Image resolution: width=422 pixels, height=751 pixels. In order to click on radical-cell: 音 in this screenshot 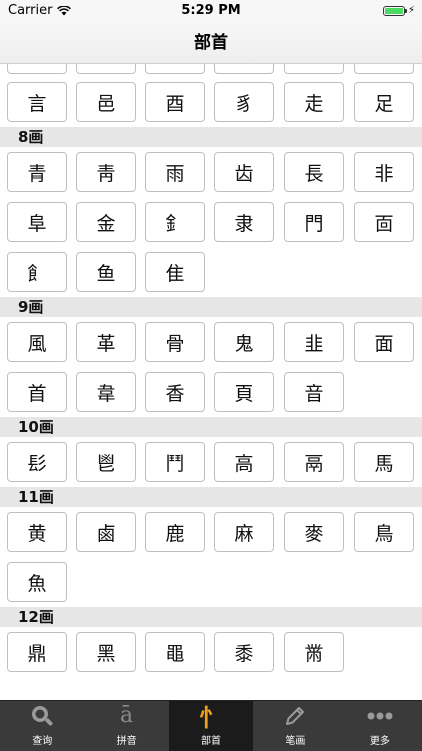, I will do `click(314, 392)`.